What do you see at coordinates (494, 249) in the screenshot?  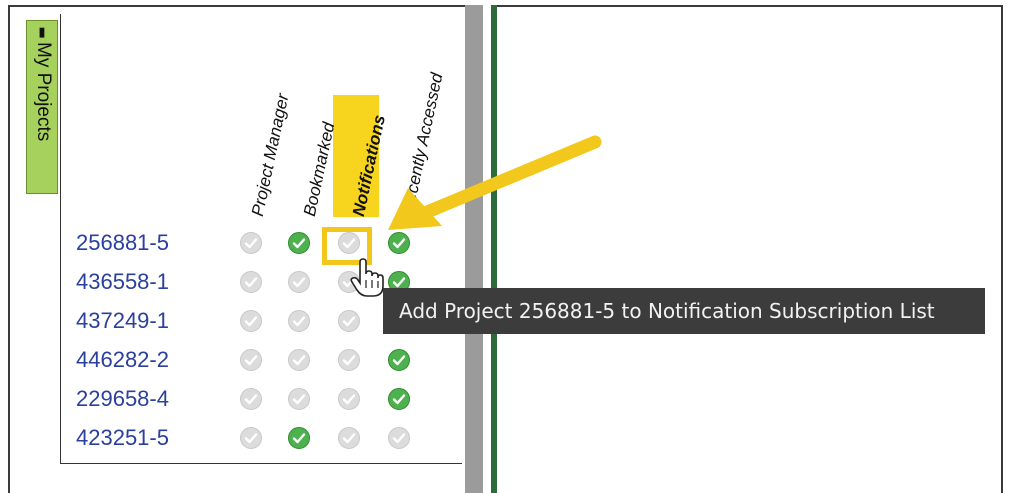 I see `content-border` at bounding box center [494, 249].